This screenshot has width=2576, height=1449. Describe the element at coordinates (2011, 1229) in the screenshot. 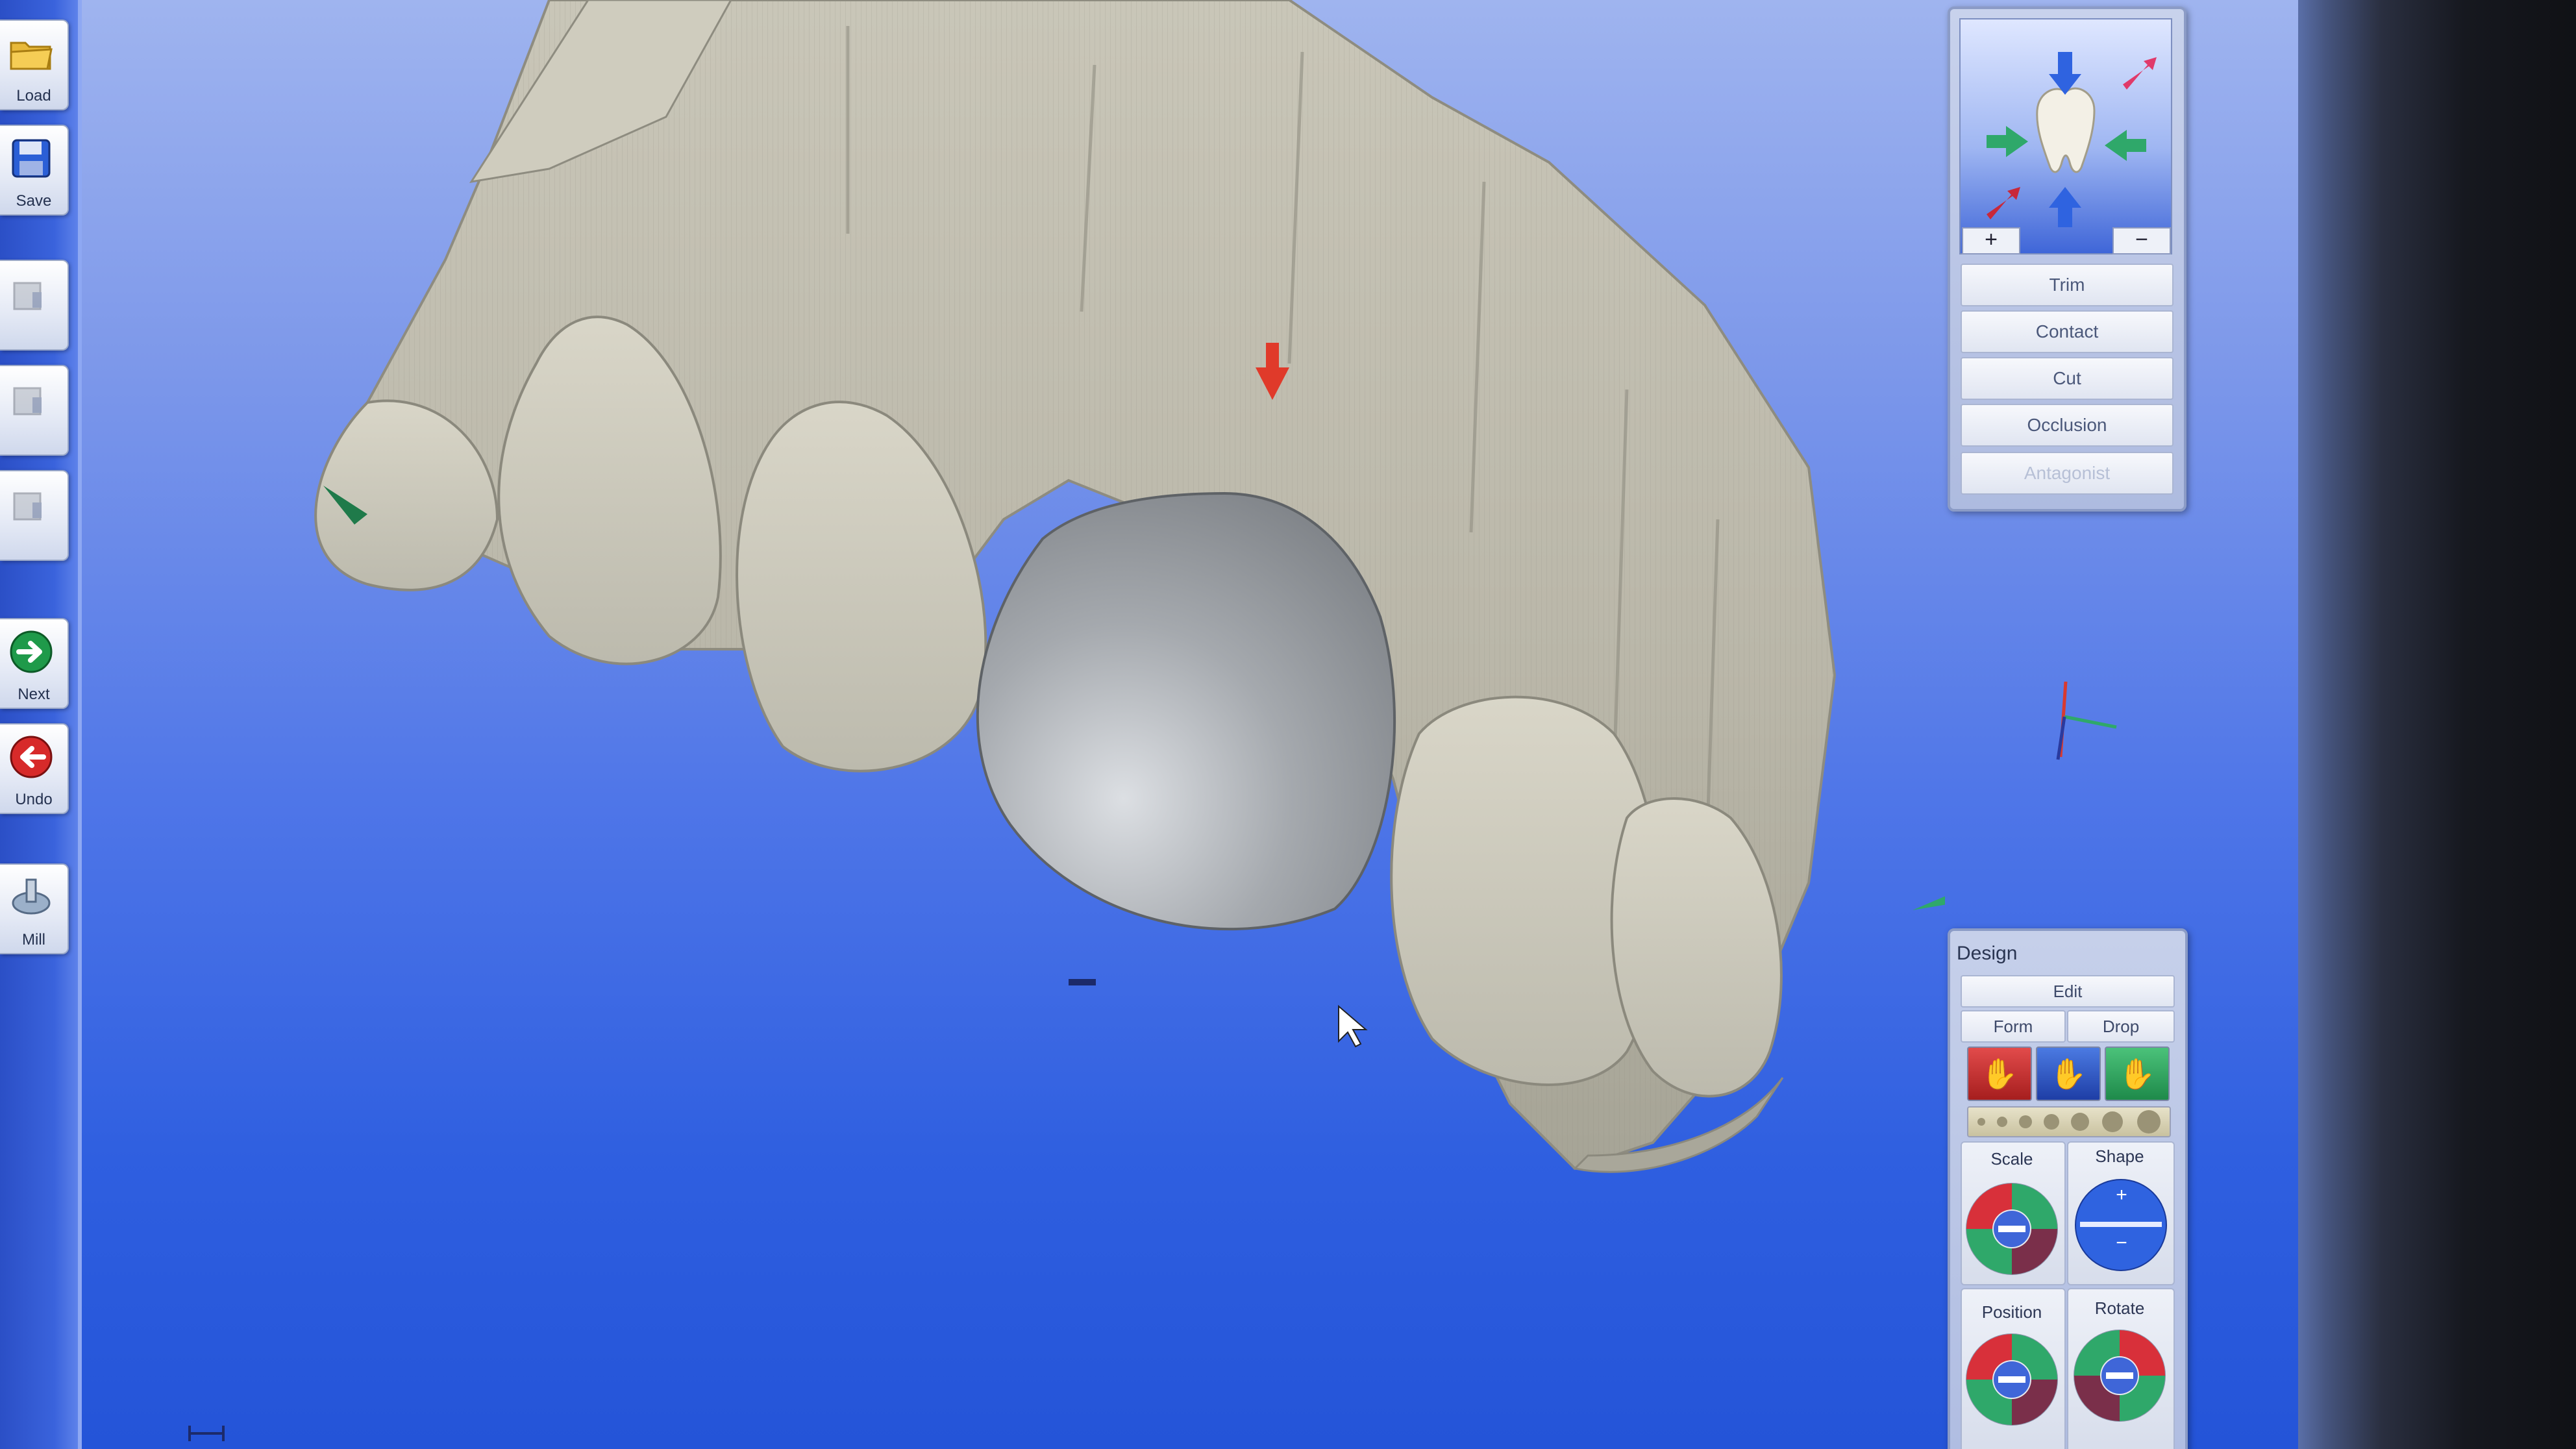

I see `scale-wheel` at that location.